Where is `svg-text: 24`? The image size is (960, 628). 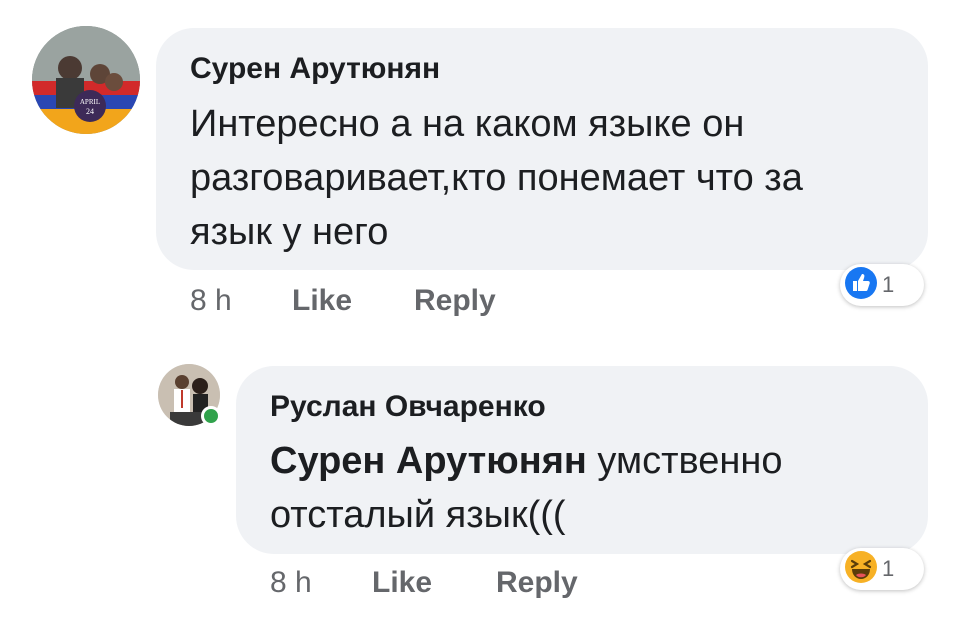 svg-text: 24 is located at coordinates (90, 111).